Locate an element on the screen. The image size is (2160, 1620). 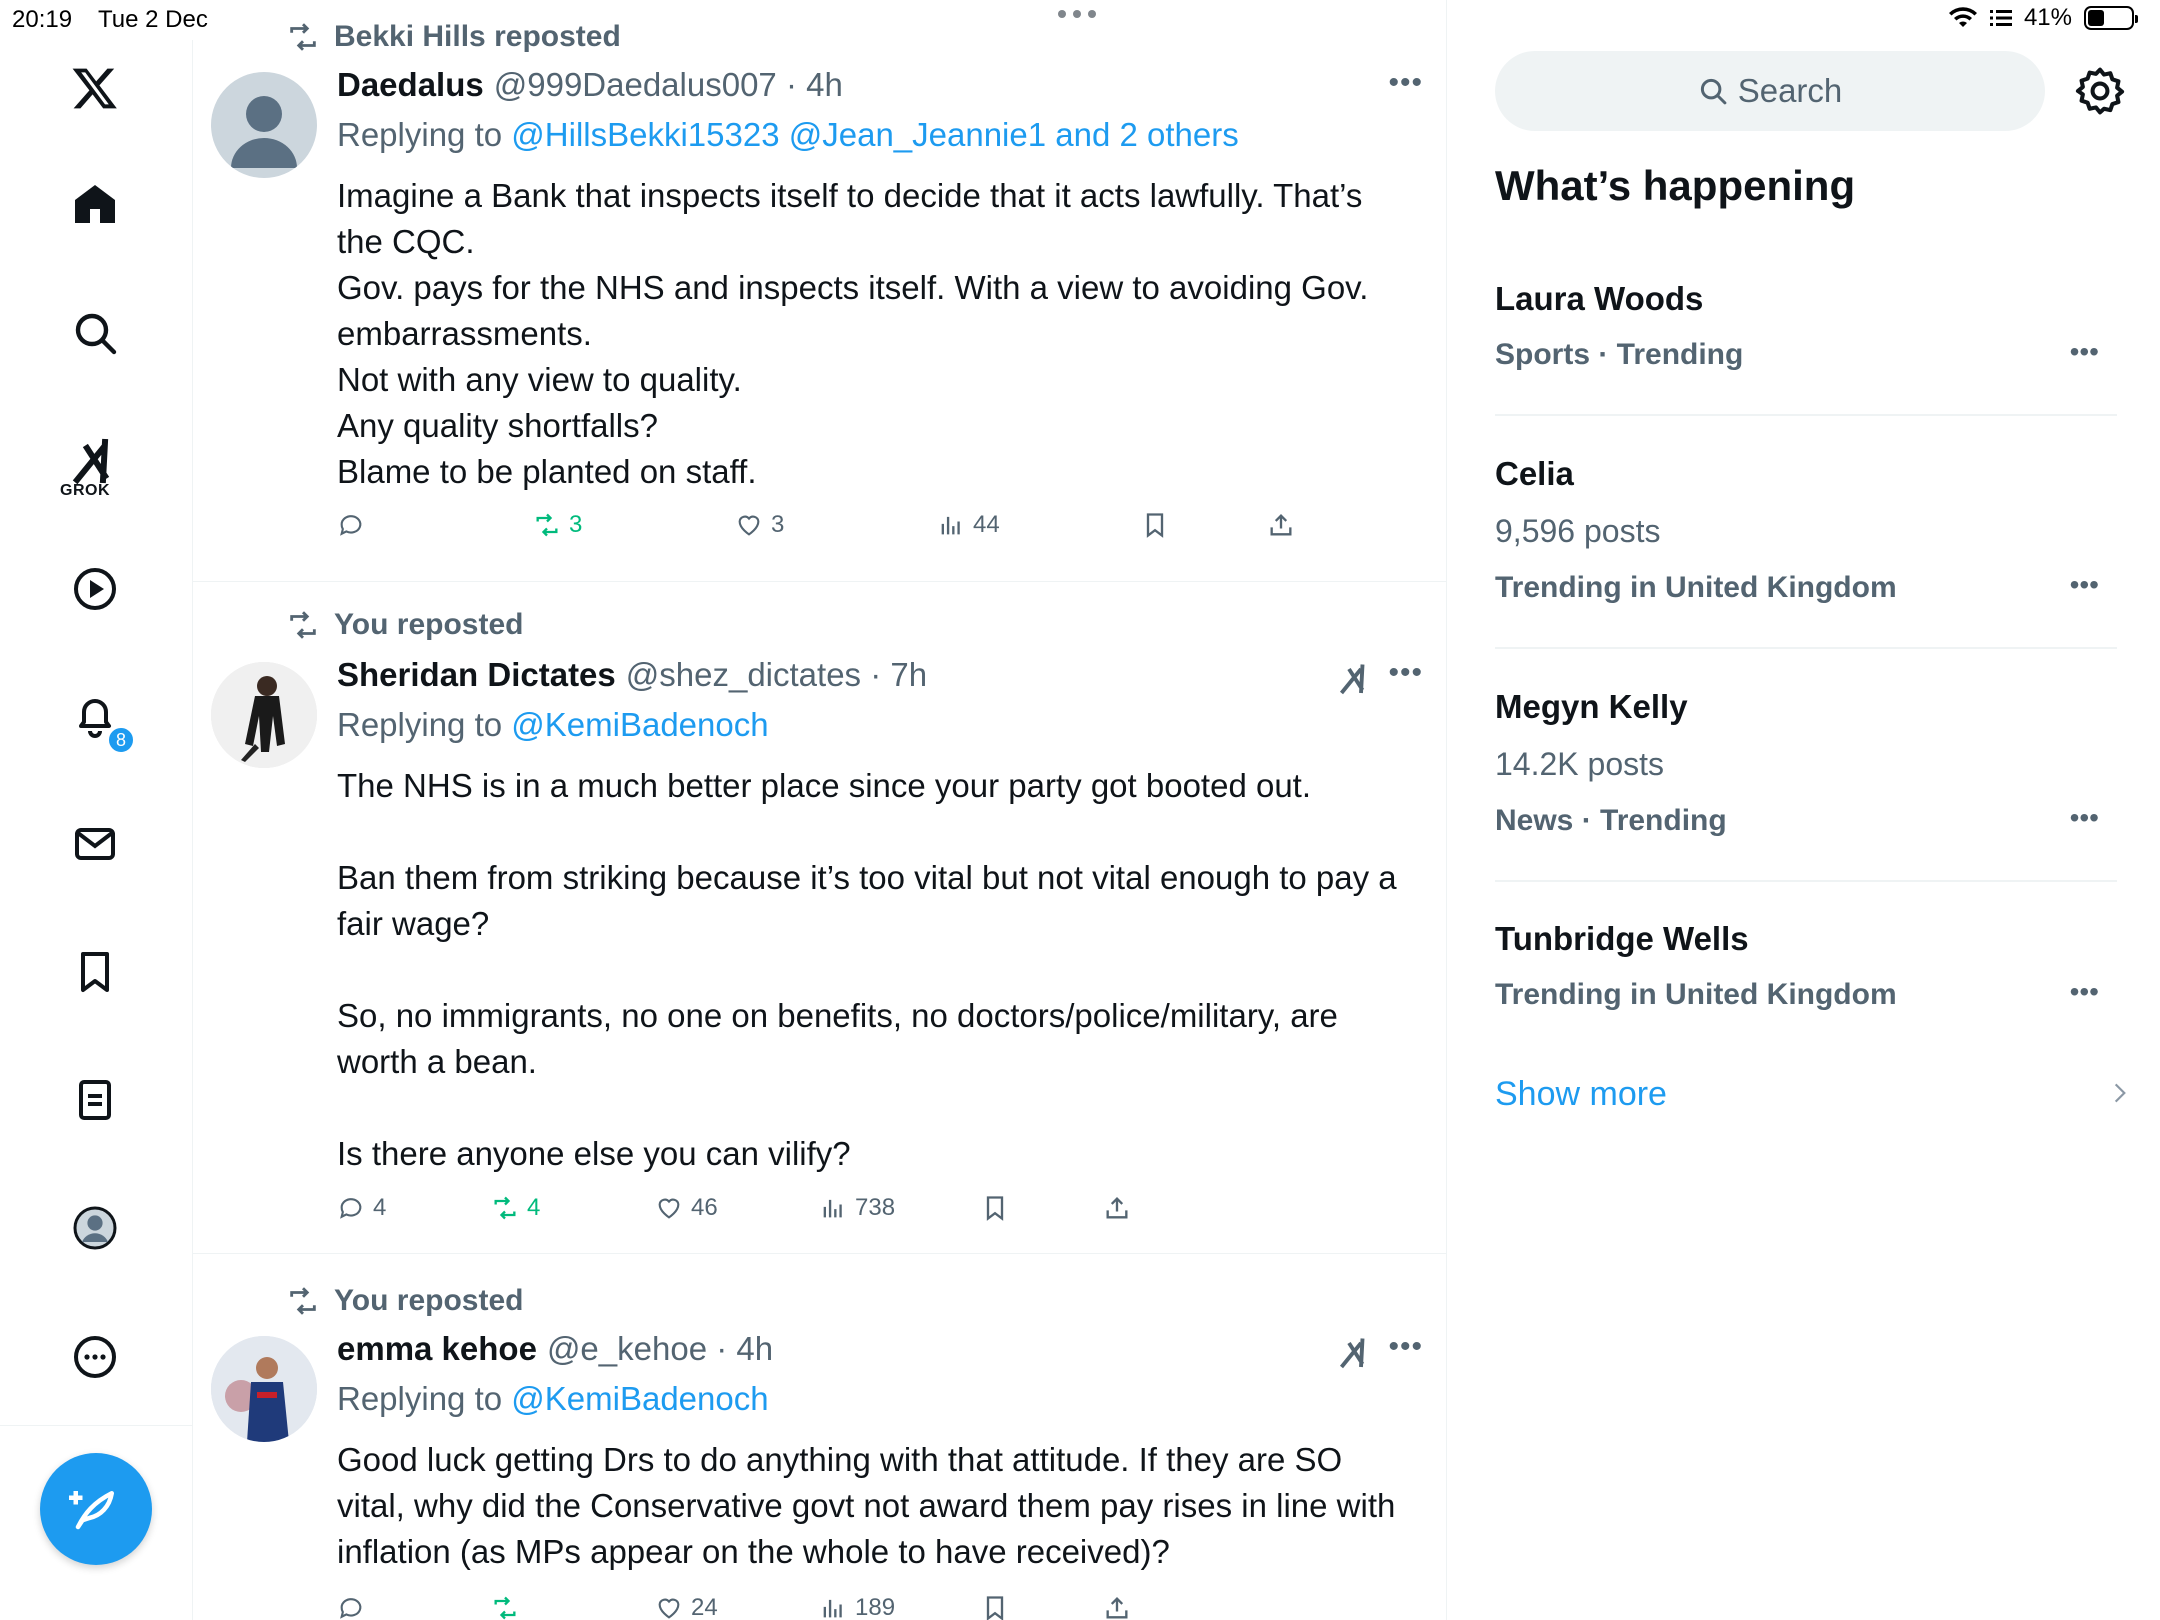
search-icon is located at coordinates (1713, 91).